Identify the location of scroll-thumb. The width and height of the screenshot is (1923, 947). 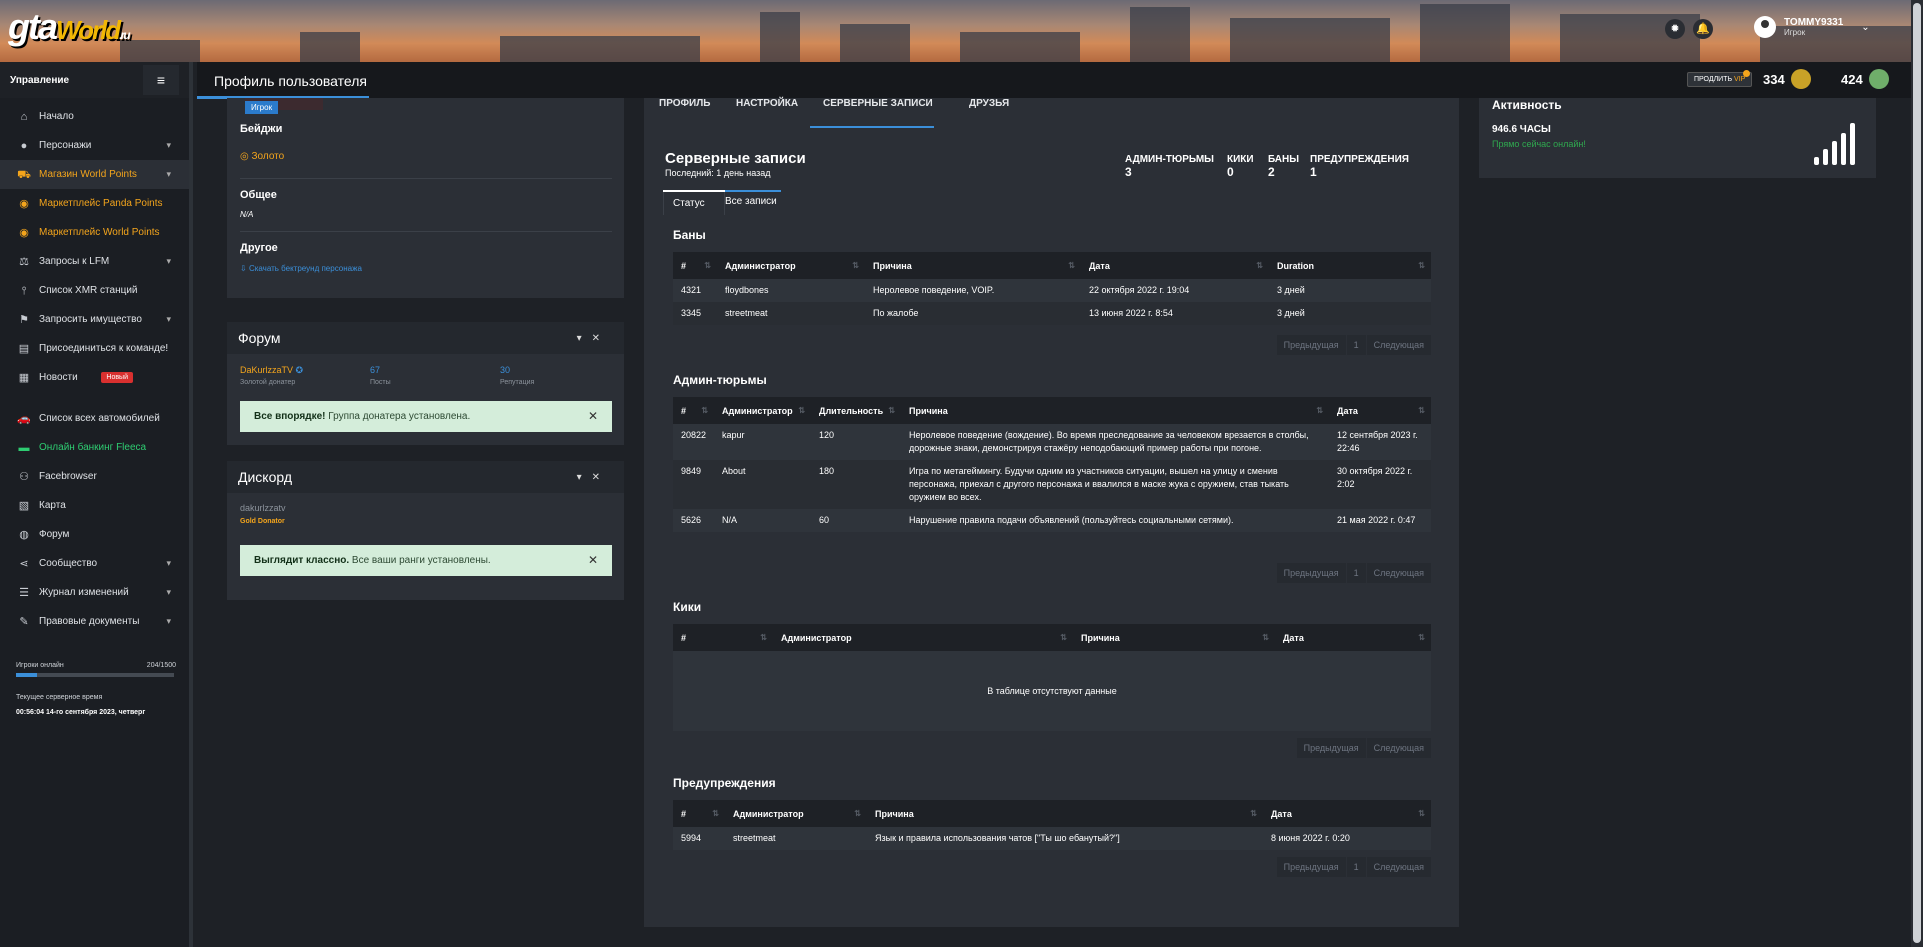
(1917, 473).